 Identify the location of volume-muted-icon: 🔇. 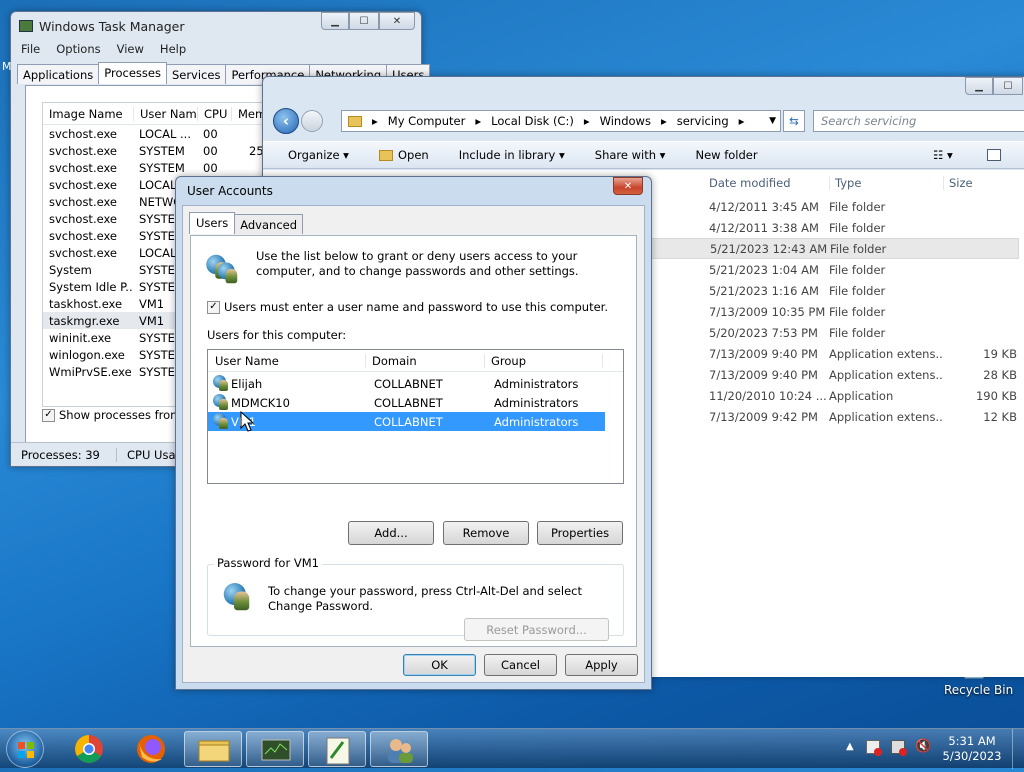
(923, 746).